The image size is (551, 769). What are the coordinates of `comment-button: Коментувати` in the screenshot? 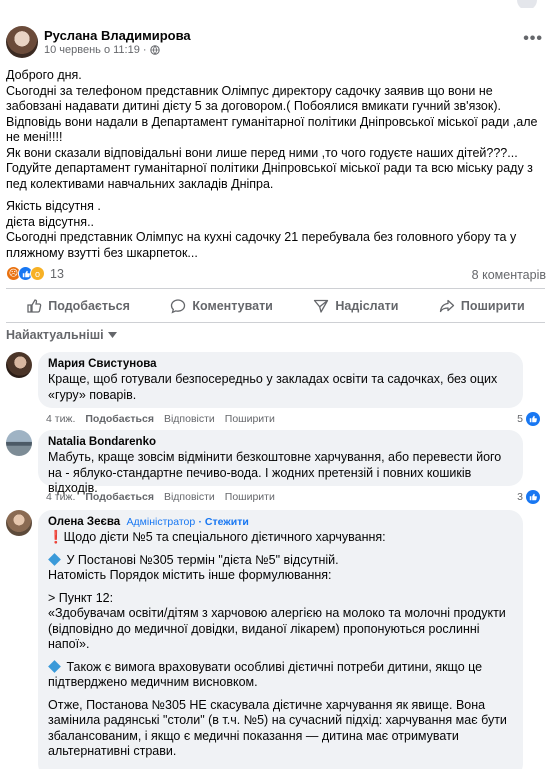 It's located at (221, 306).